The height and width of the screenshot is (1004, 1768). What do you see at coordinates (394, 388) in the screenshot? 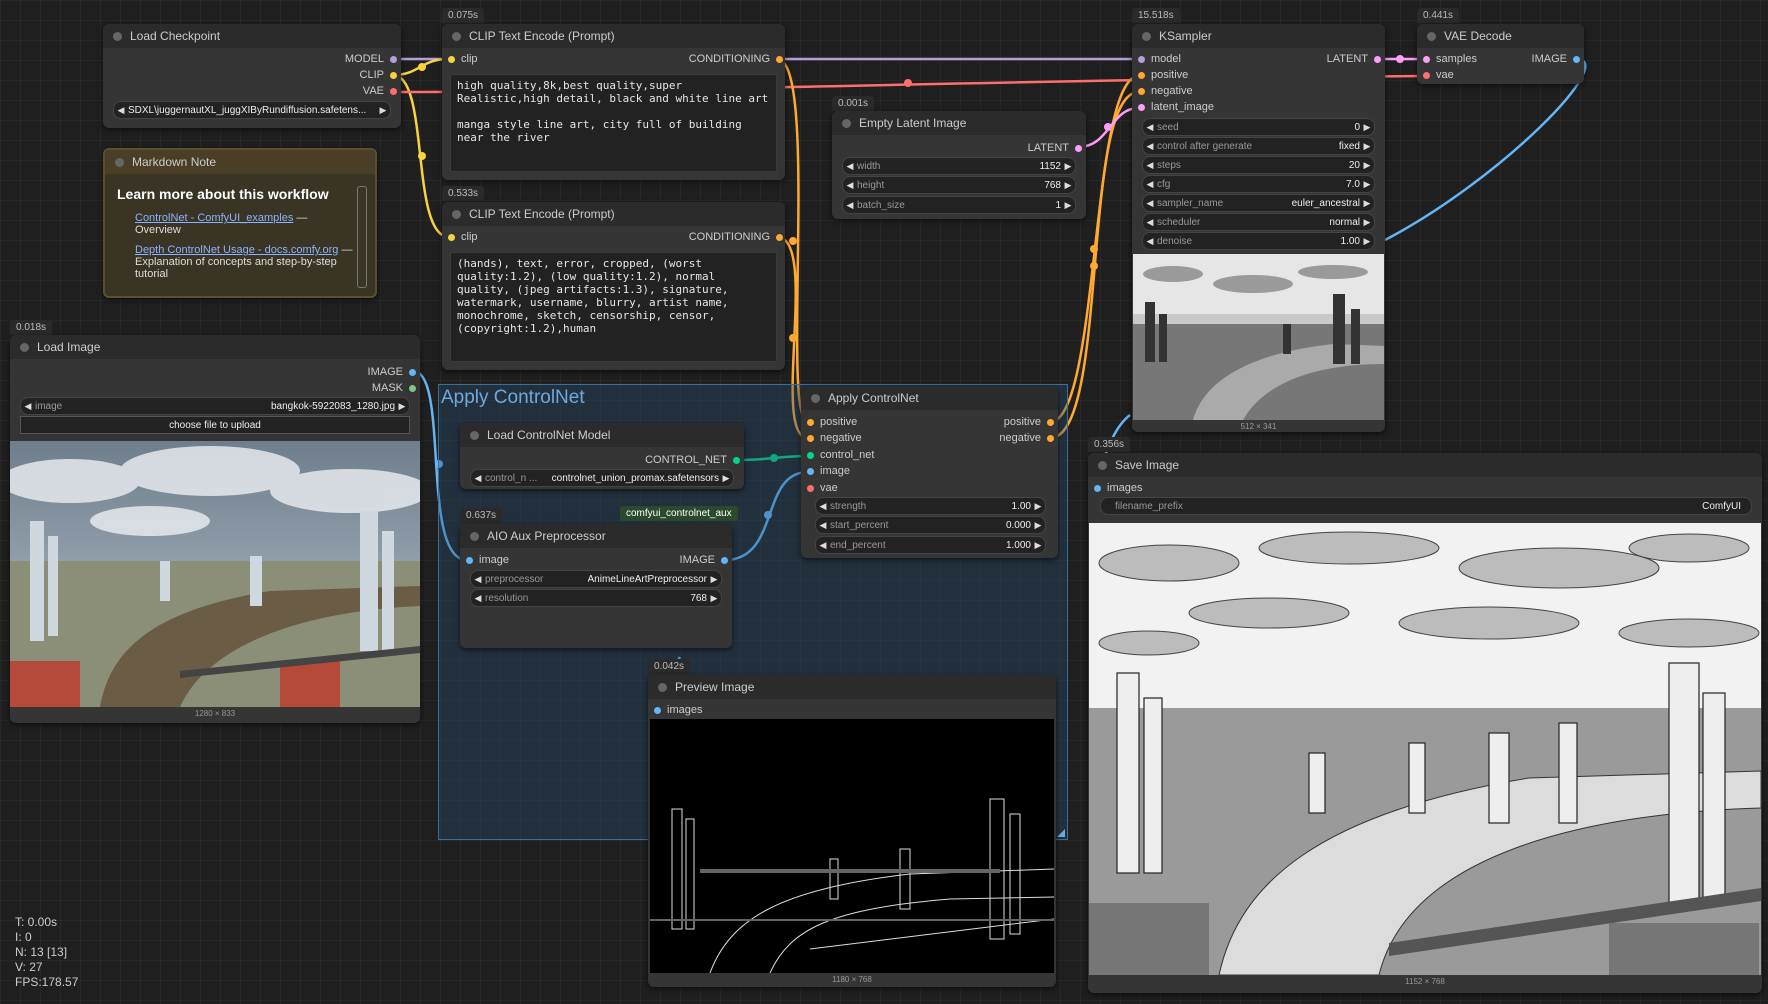
I see `output-mask: MASK` at bounding box center [394, 388].